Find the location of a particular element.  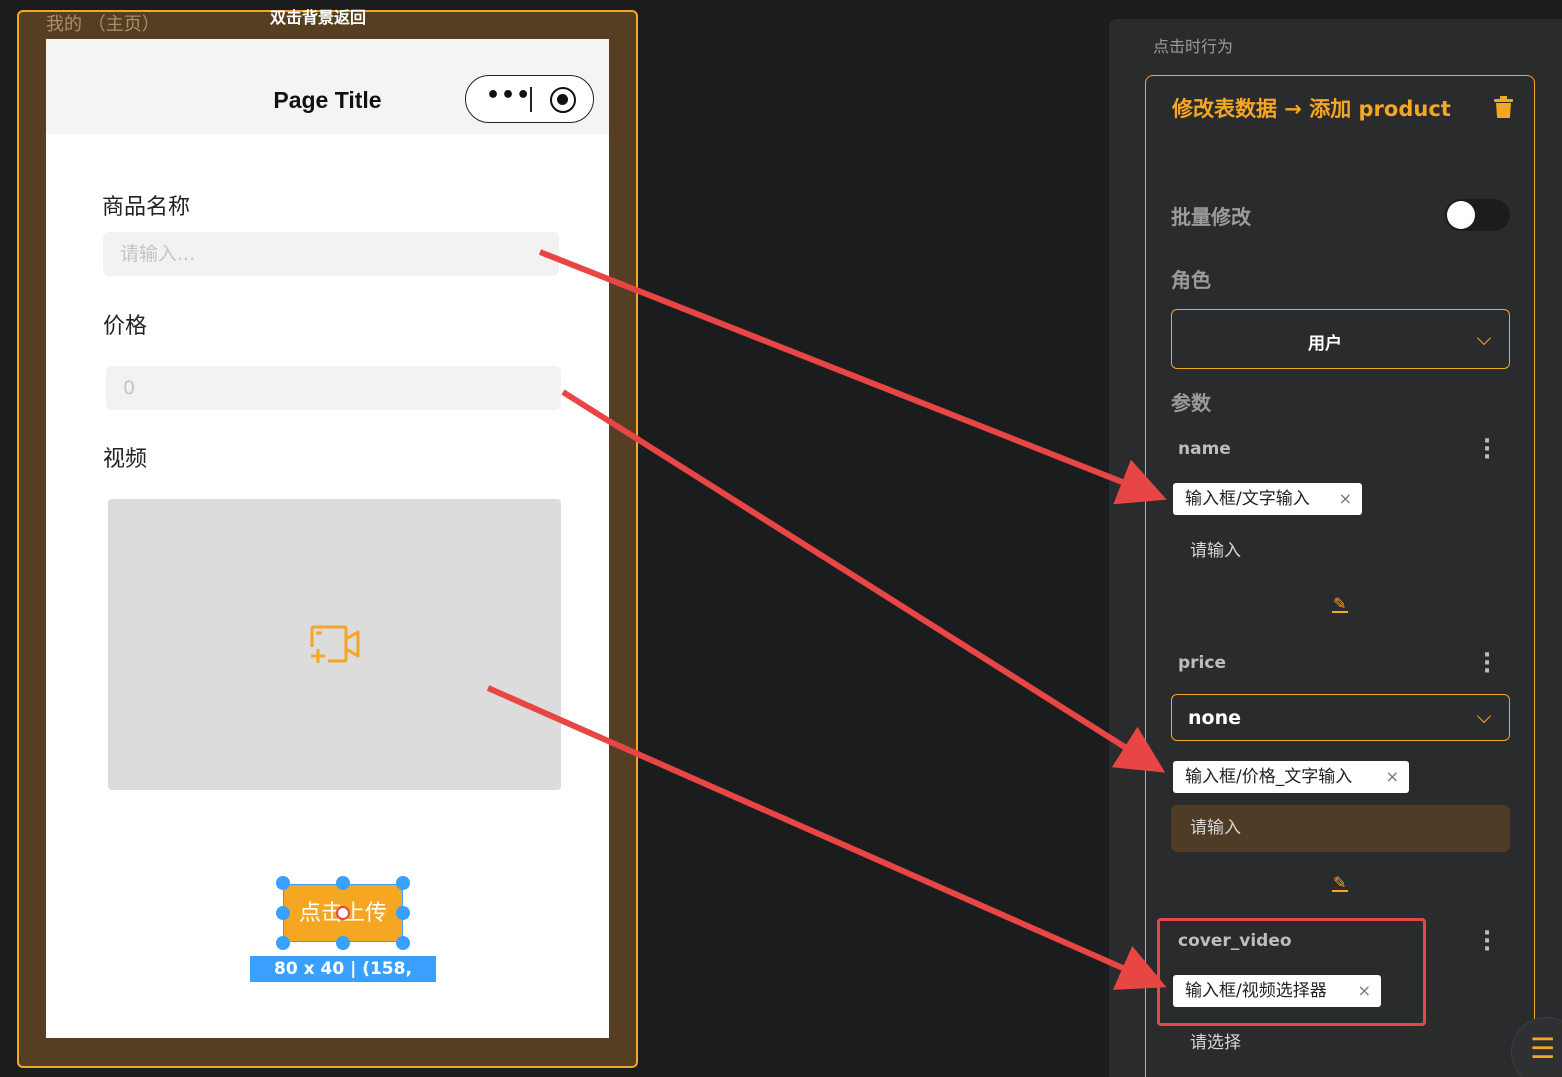

param-name-label: name is located at coordinates (1204, 449).